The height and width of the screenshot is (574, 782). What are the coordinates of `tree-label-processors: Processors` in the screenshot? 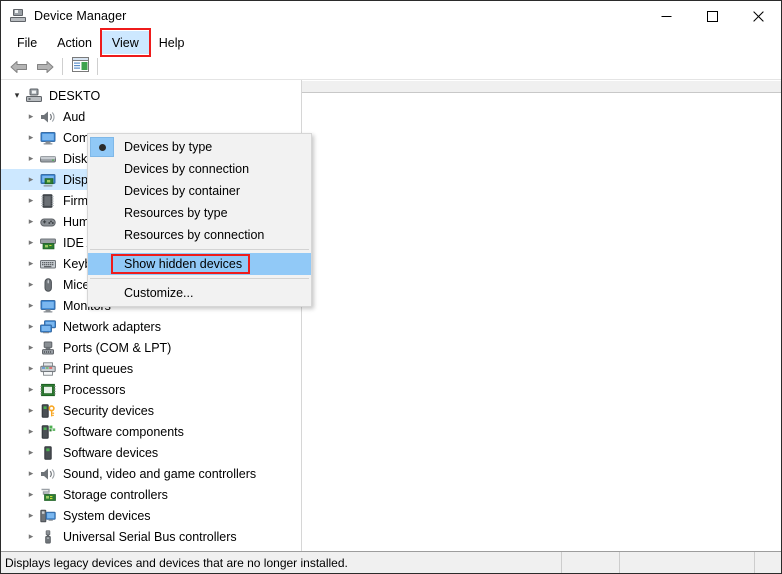 It's located at (94, 389).